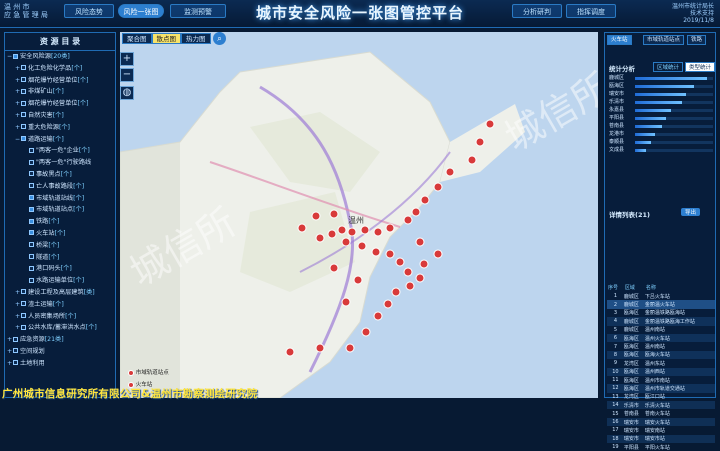 The height and width of the screenshot is (451, 720). Describe the element at coordinates (127, 59) in the screenshot. I see `zoom-in-button: +` at that location.